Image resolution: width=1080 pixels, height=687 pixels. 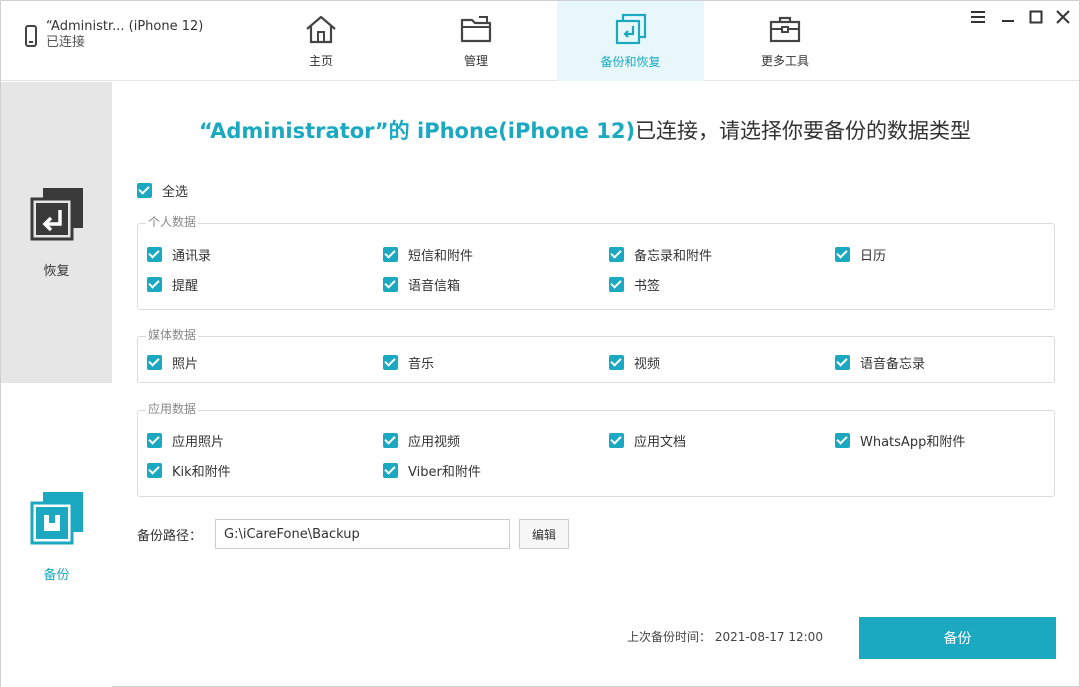 I want to click on checkbox-music: 音乐, so click(x=408, y=362).